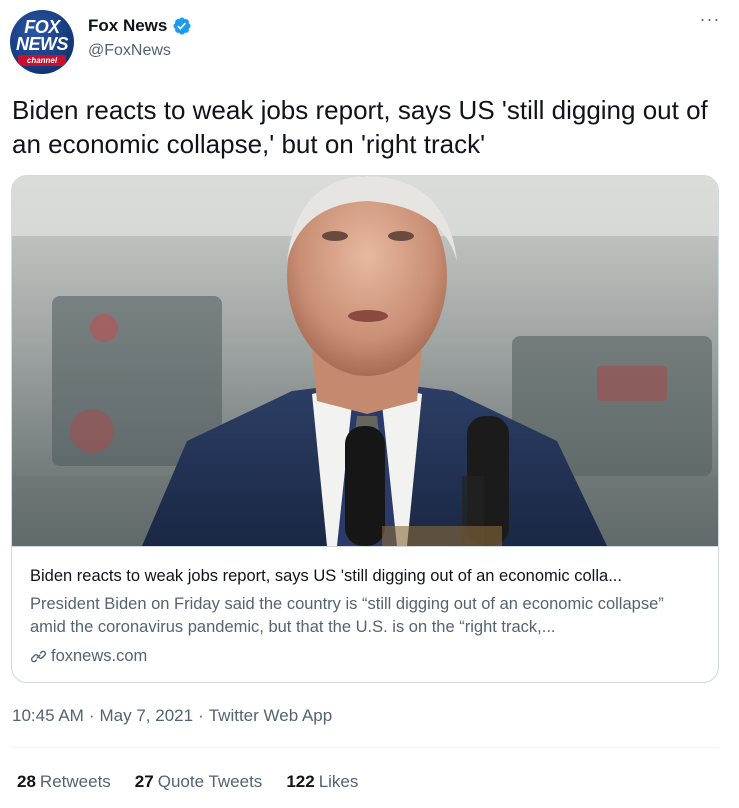  Describe the element at coordinates (26, 781) in the screenshot. I see `retweets-count: 28` at that location.